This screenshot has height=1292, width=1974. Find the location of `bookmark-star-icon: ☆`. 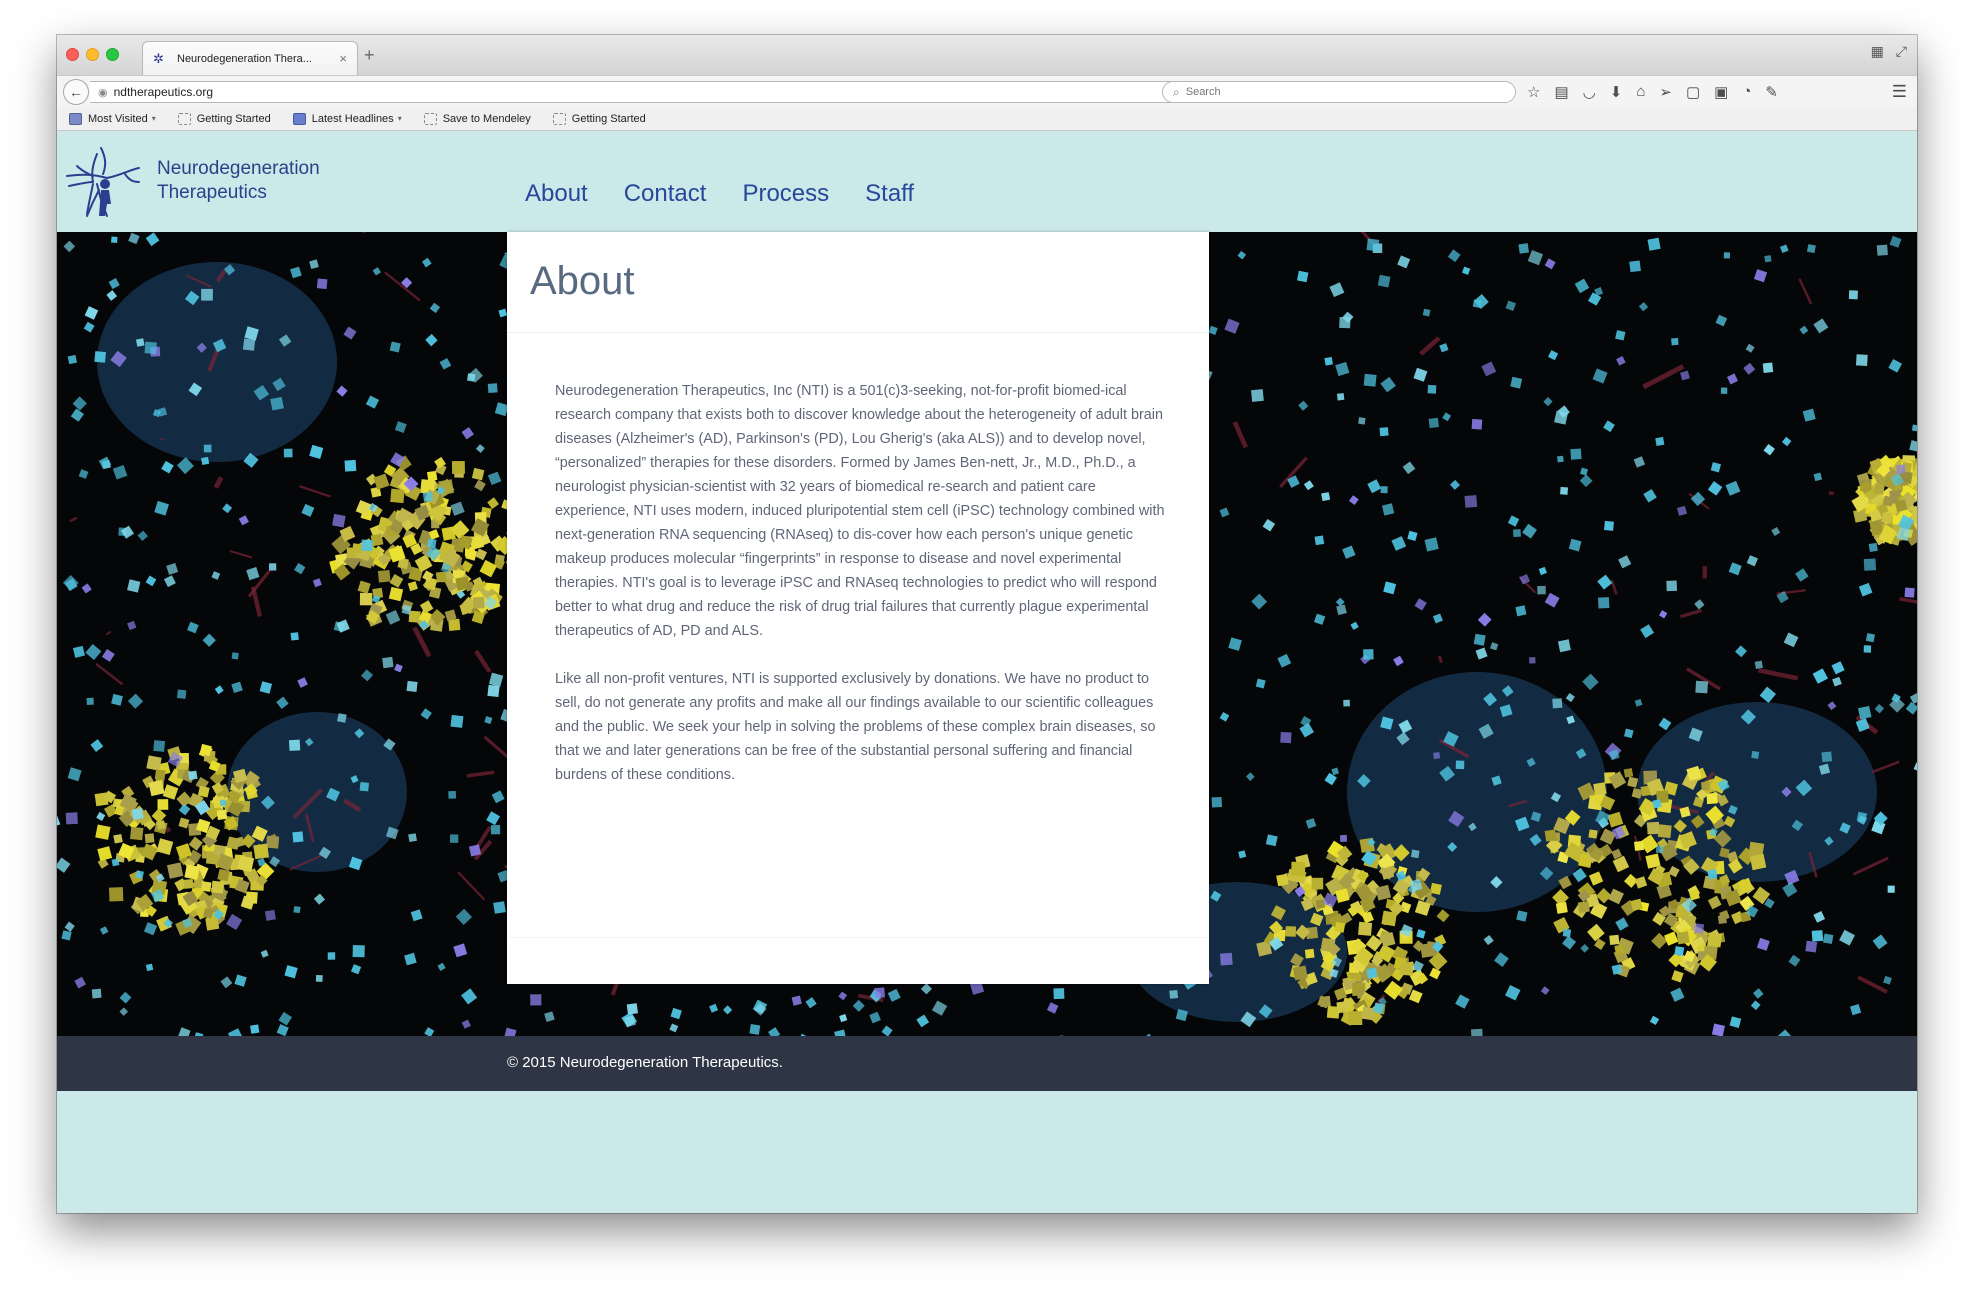

bookmark-star-icon: ☆ is located at coordinates (1533, 92).